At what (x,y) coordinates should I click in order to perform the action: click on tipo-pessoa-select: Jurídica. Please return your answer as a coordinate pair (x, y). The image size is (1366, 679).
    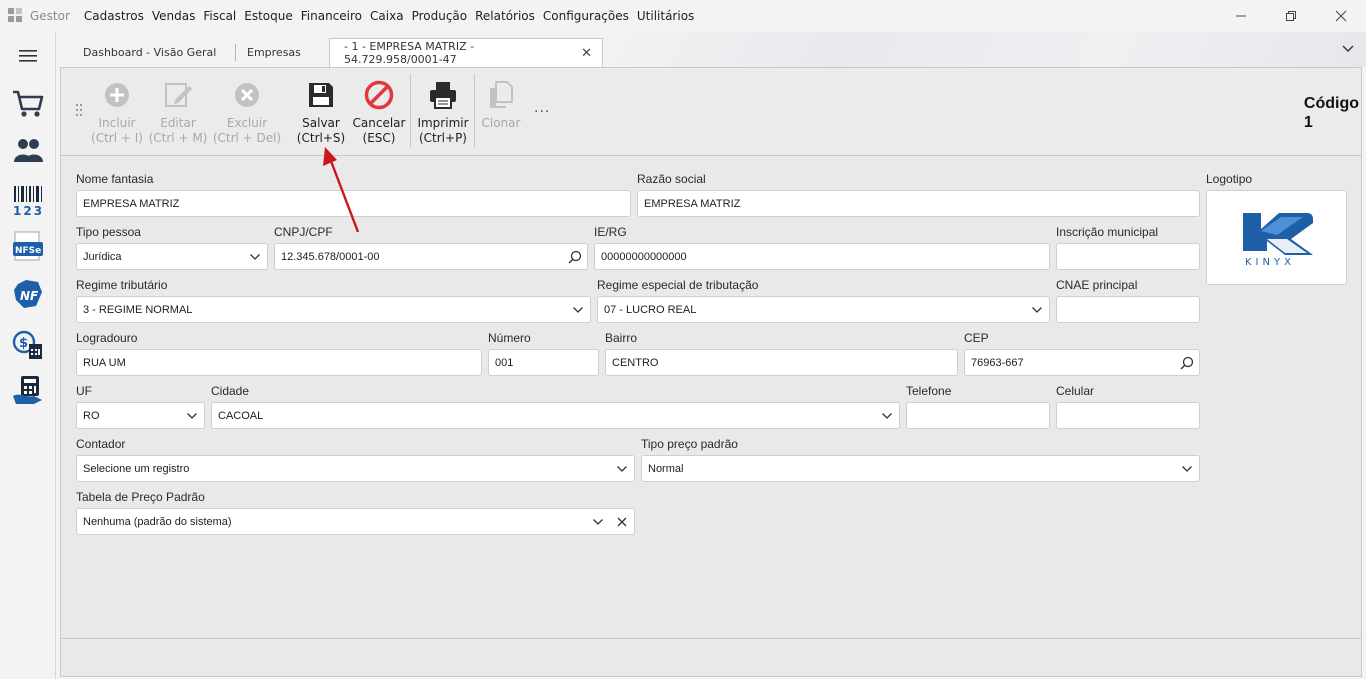
    Looking at the image, I should click on (172, 256).